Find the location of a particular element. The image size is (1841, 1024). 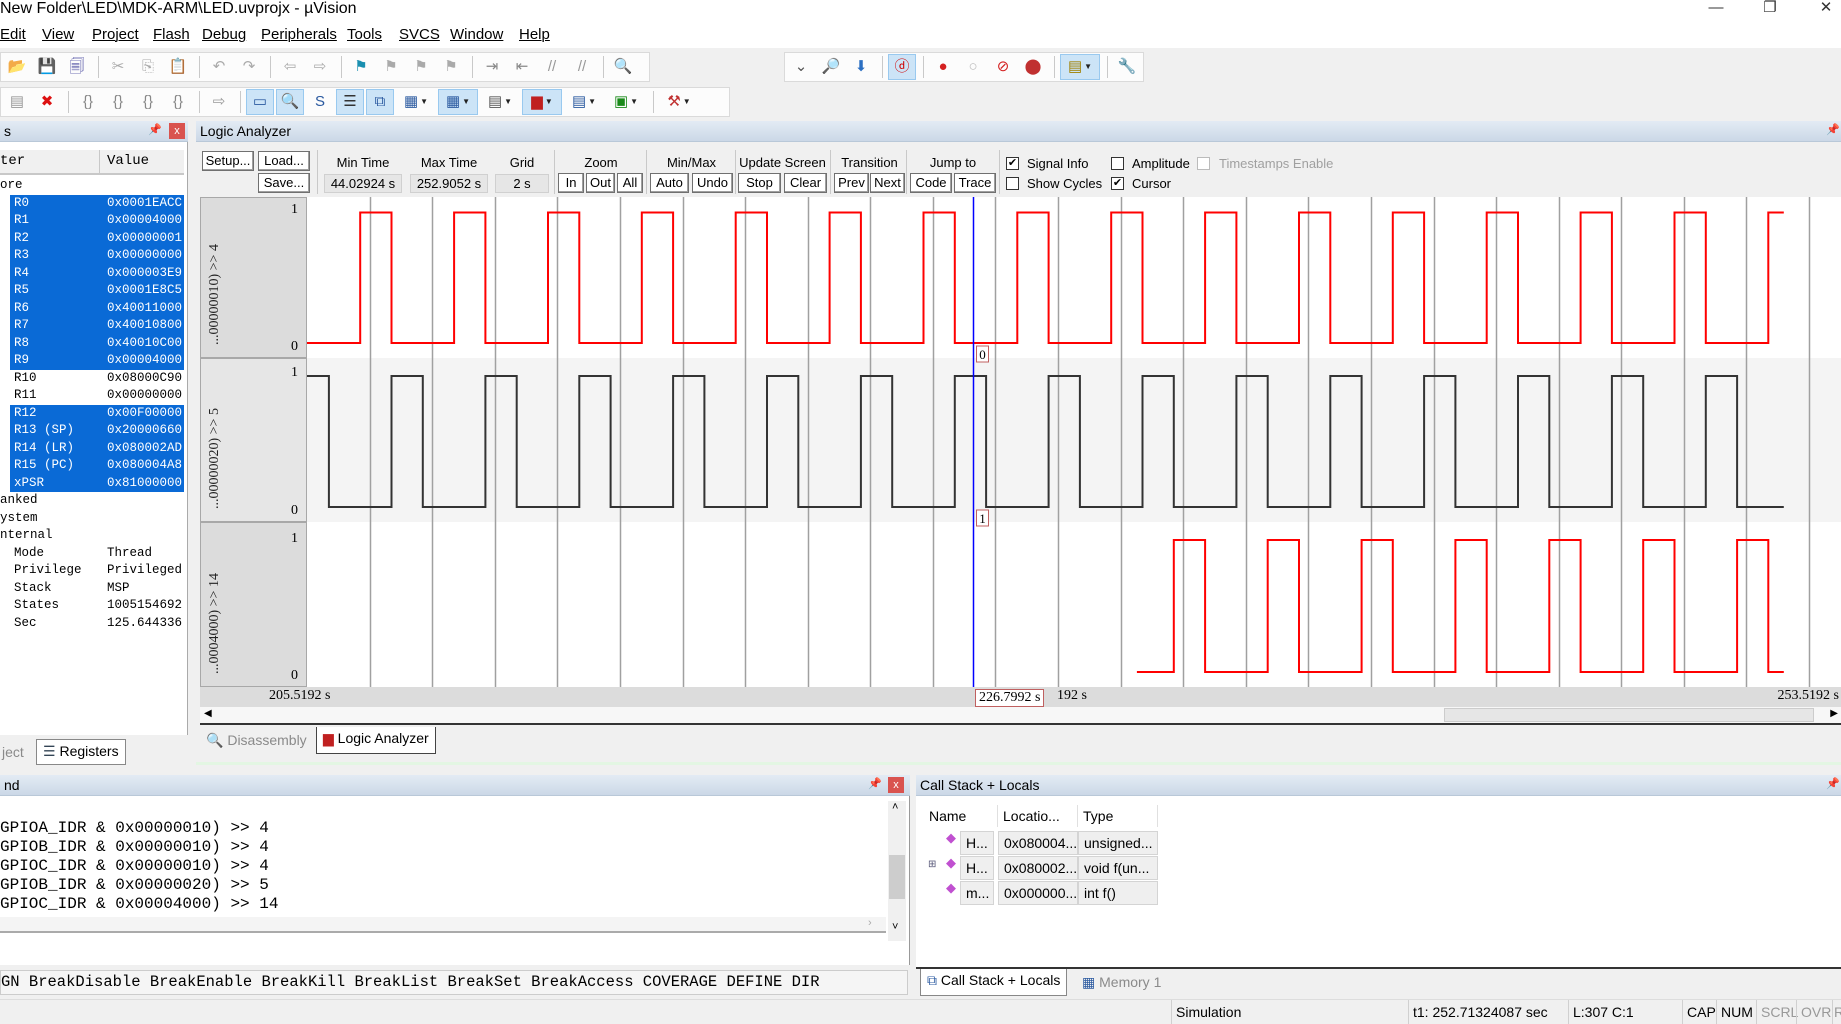

undo-button: Undo is located at coordinates (712, 183).